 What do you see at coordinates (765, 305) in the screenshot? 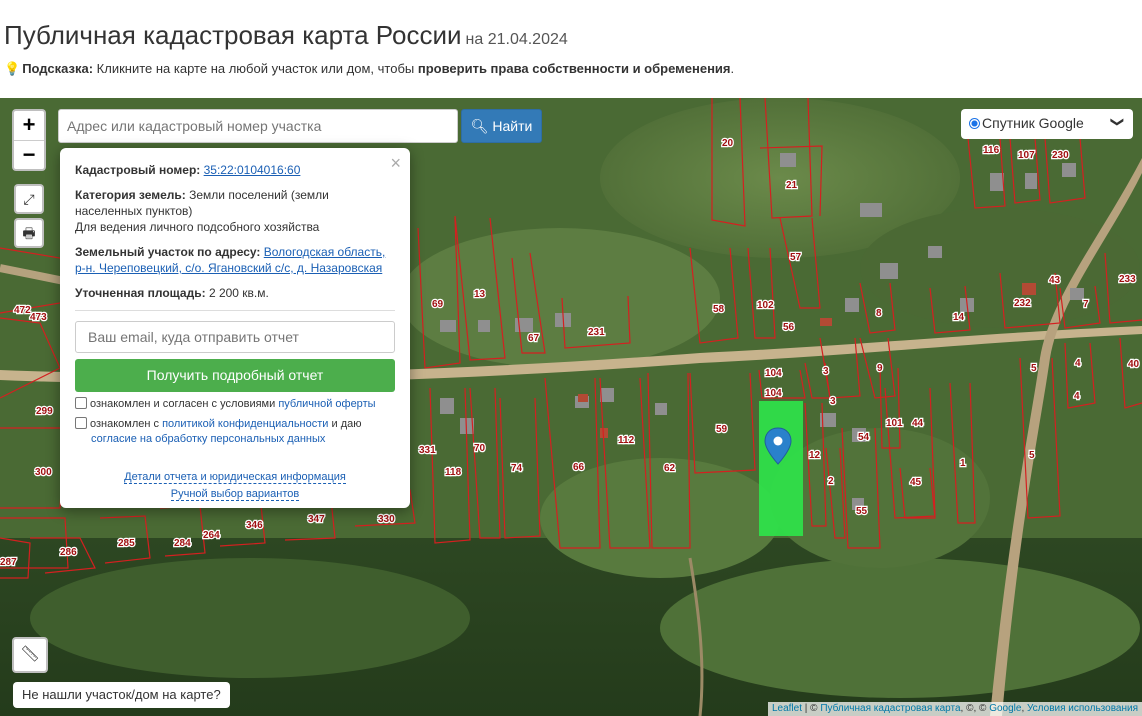
I see `svg-text: 102` at bounding box center [765, 305].